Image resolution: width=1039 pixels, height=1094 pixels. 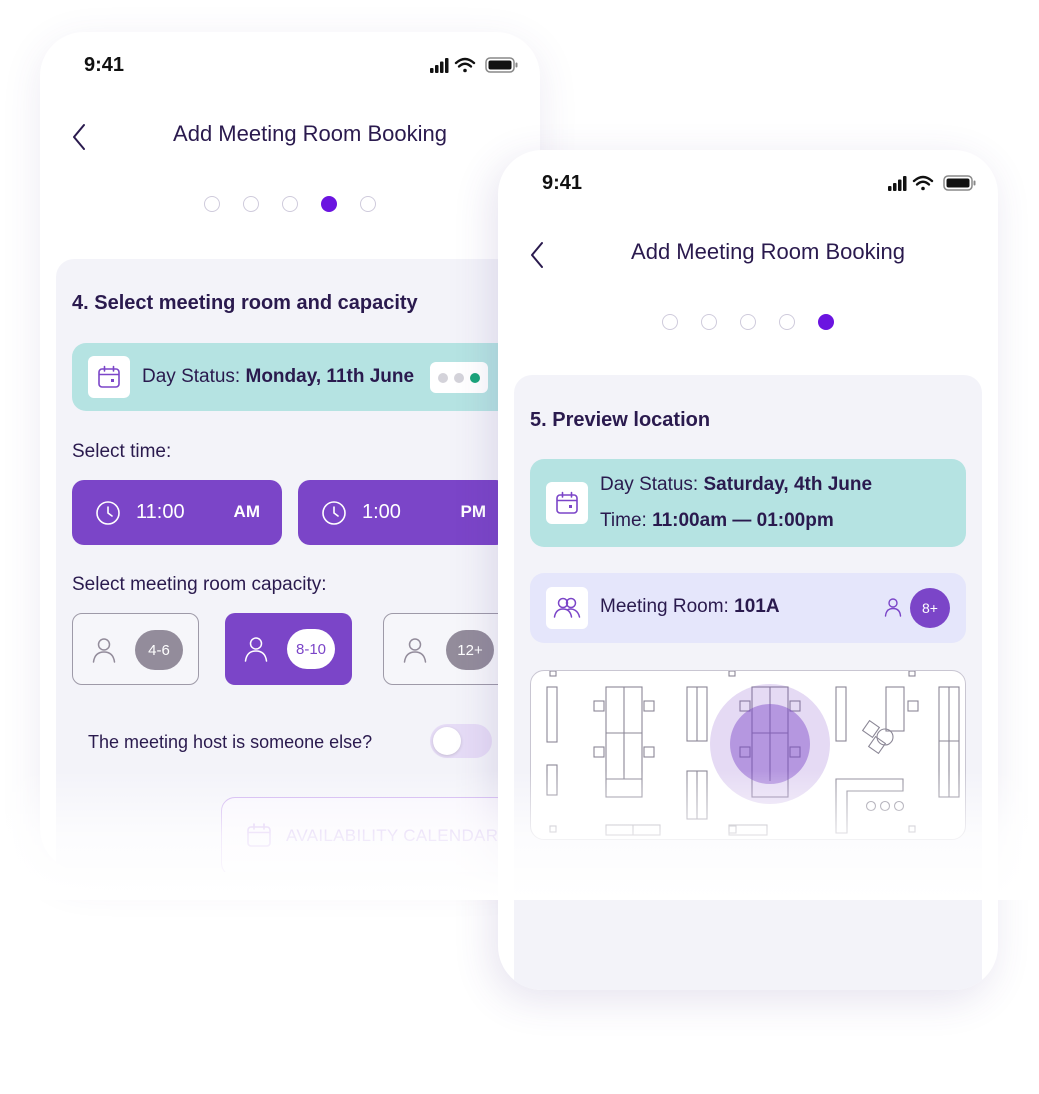 What do you see at coordinates (159, 650) in the screenshot?
I see `capacity-pill: 4-6` at bounding box center [159, 650].